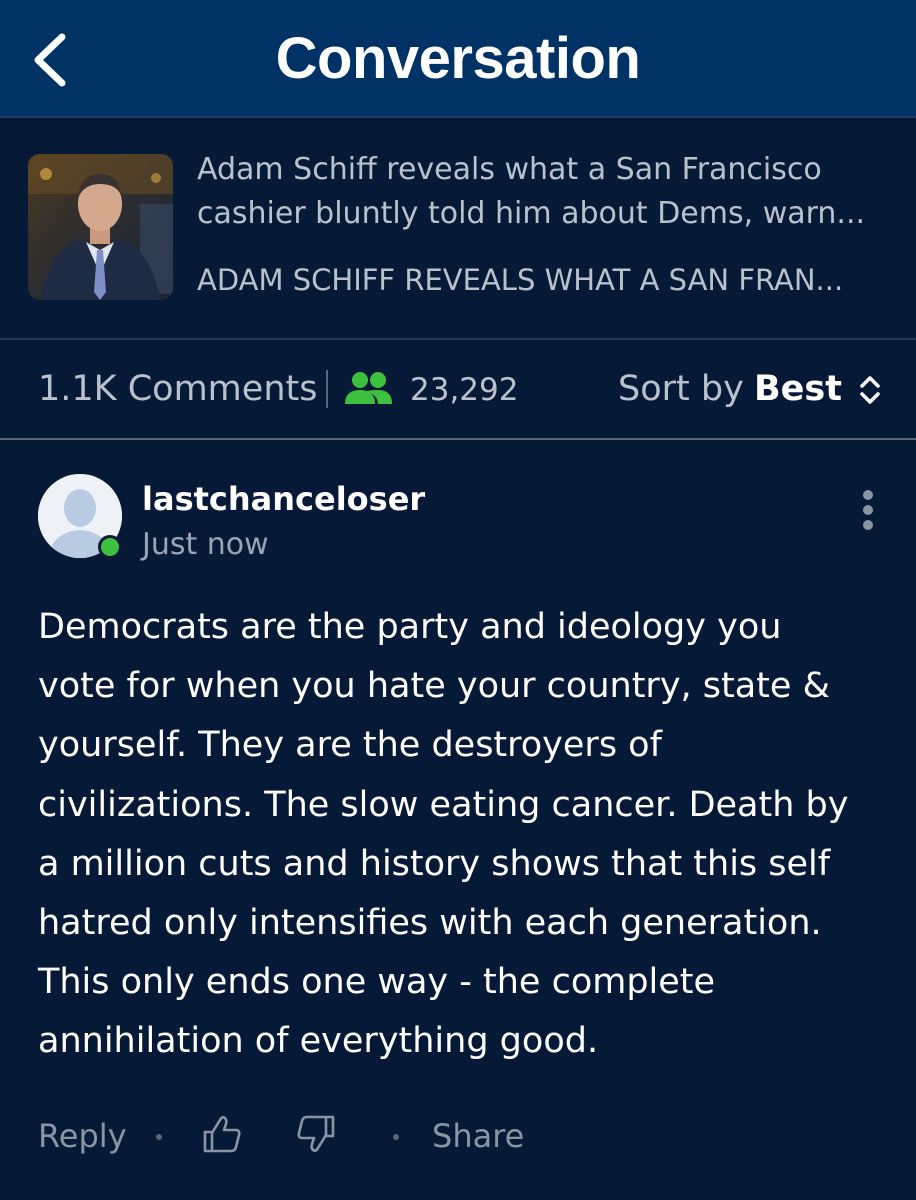 This screenshot has width=916, height=1200. What do you see at coordinates (205, 544) in the screenshot?
I see `comment-timestamp: Just now` at bounding box center [205, 544].